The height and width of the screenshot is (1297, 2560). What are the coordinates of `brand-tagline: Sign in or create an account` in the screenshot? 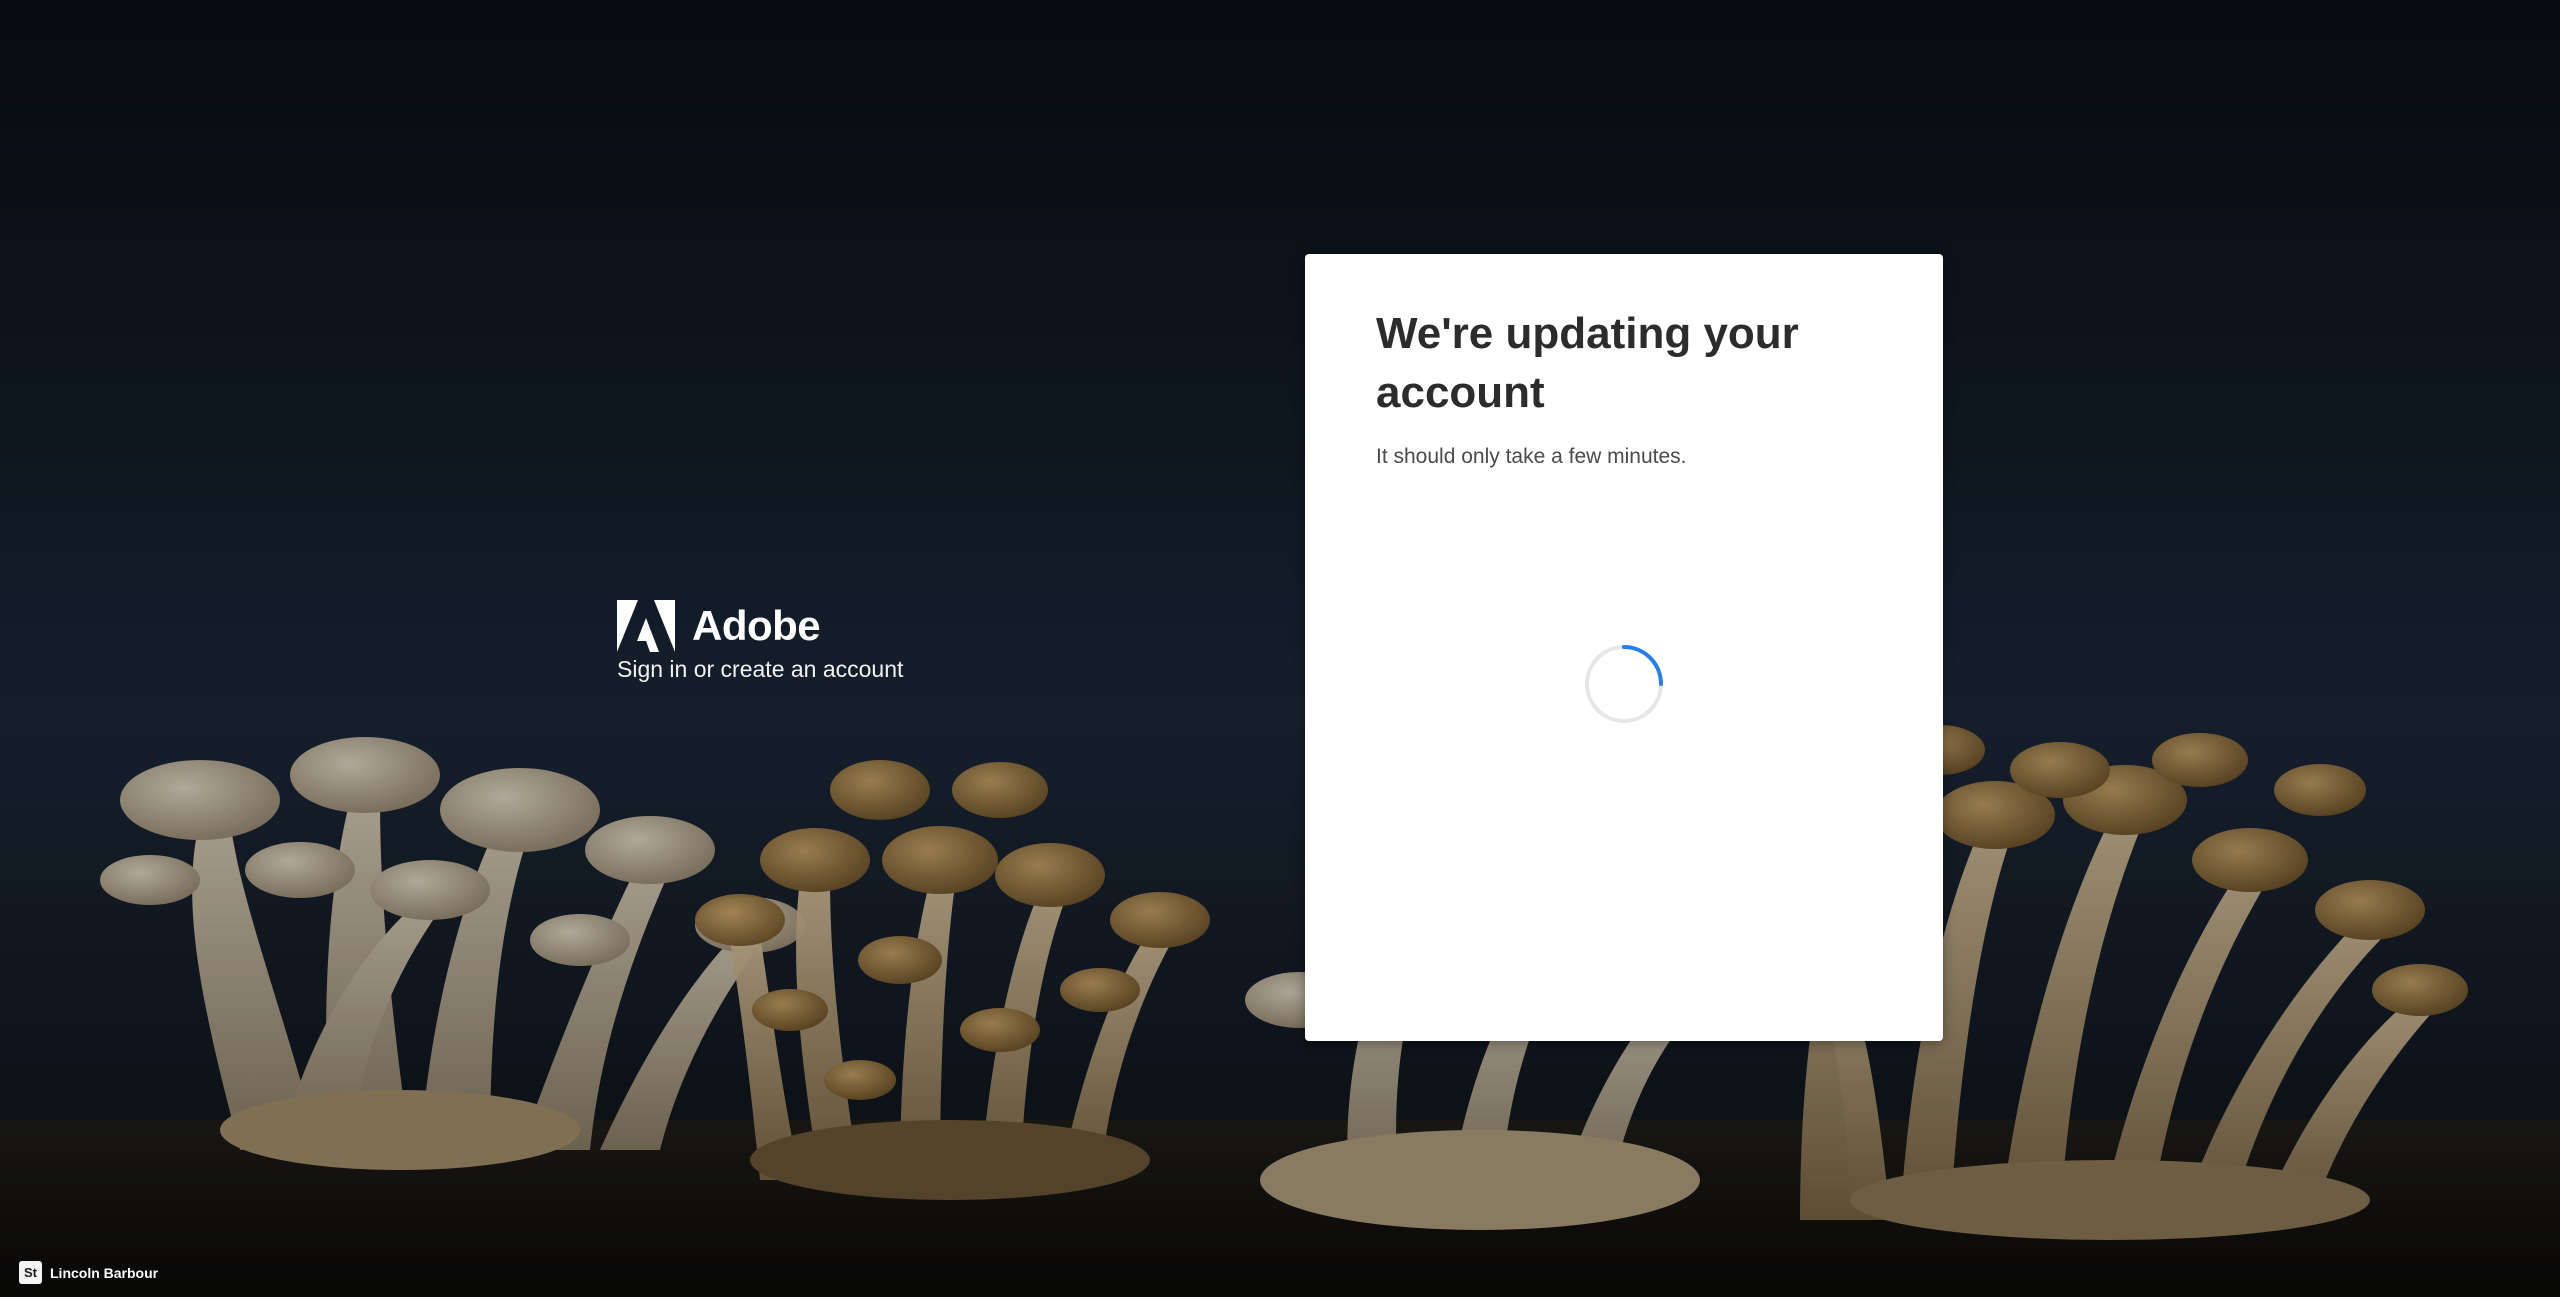 It's located at (760, 669).